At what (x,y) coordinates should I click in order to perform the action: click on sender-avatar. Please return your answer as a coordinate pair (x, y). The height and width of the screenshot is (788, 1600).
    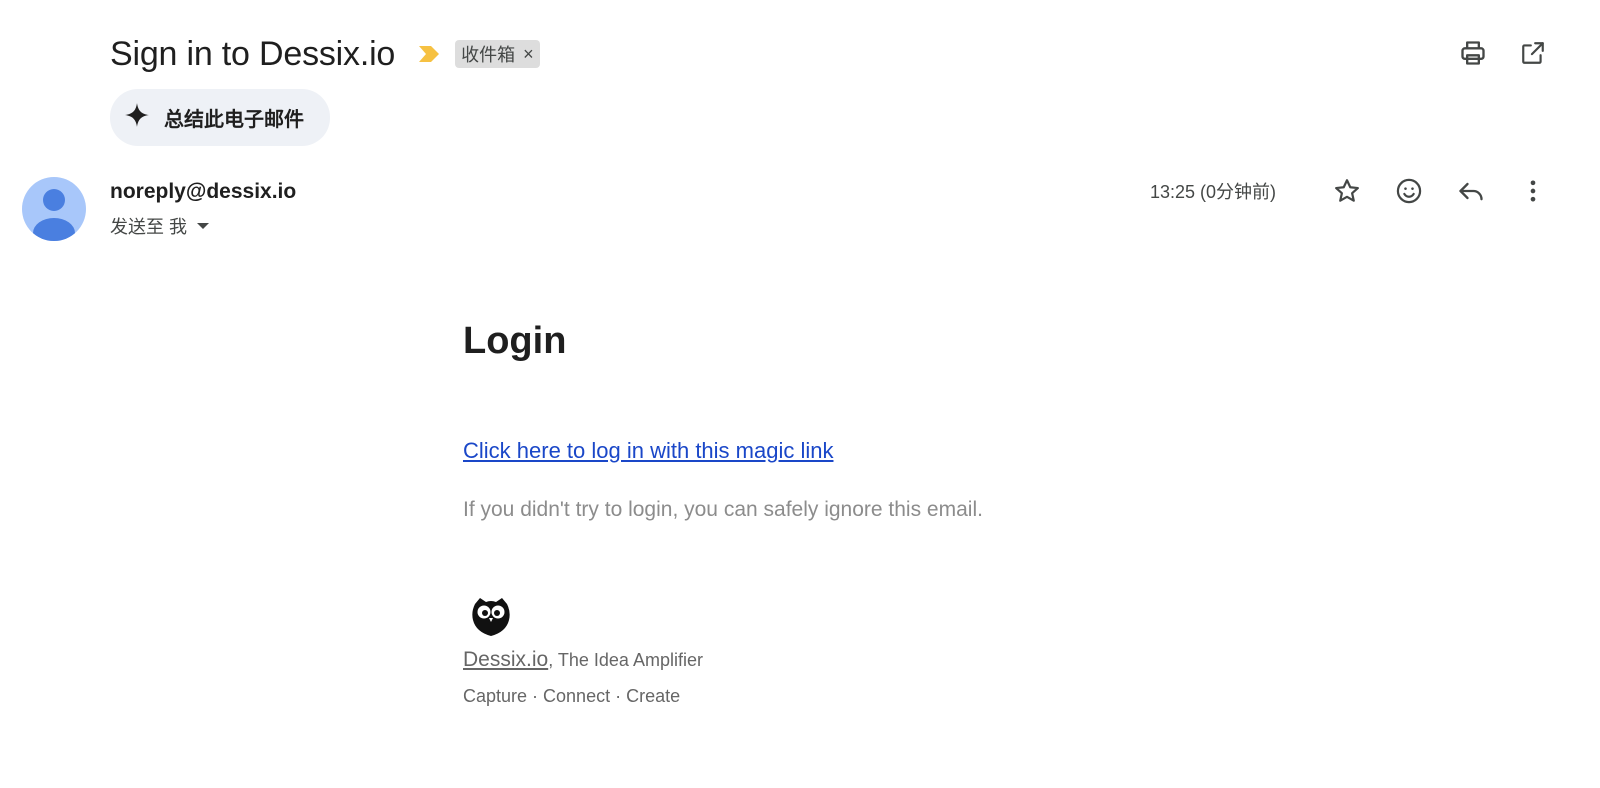
    Looking at the image, I should click on (54, 209).